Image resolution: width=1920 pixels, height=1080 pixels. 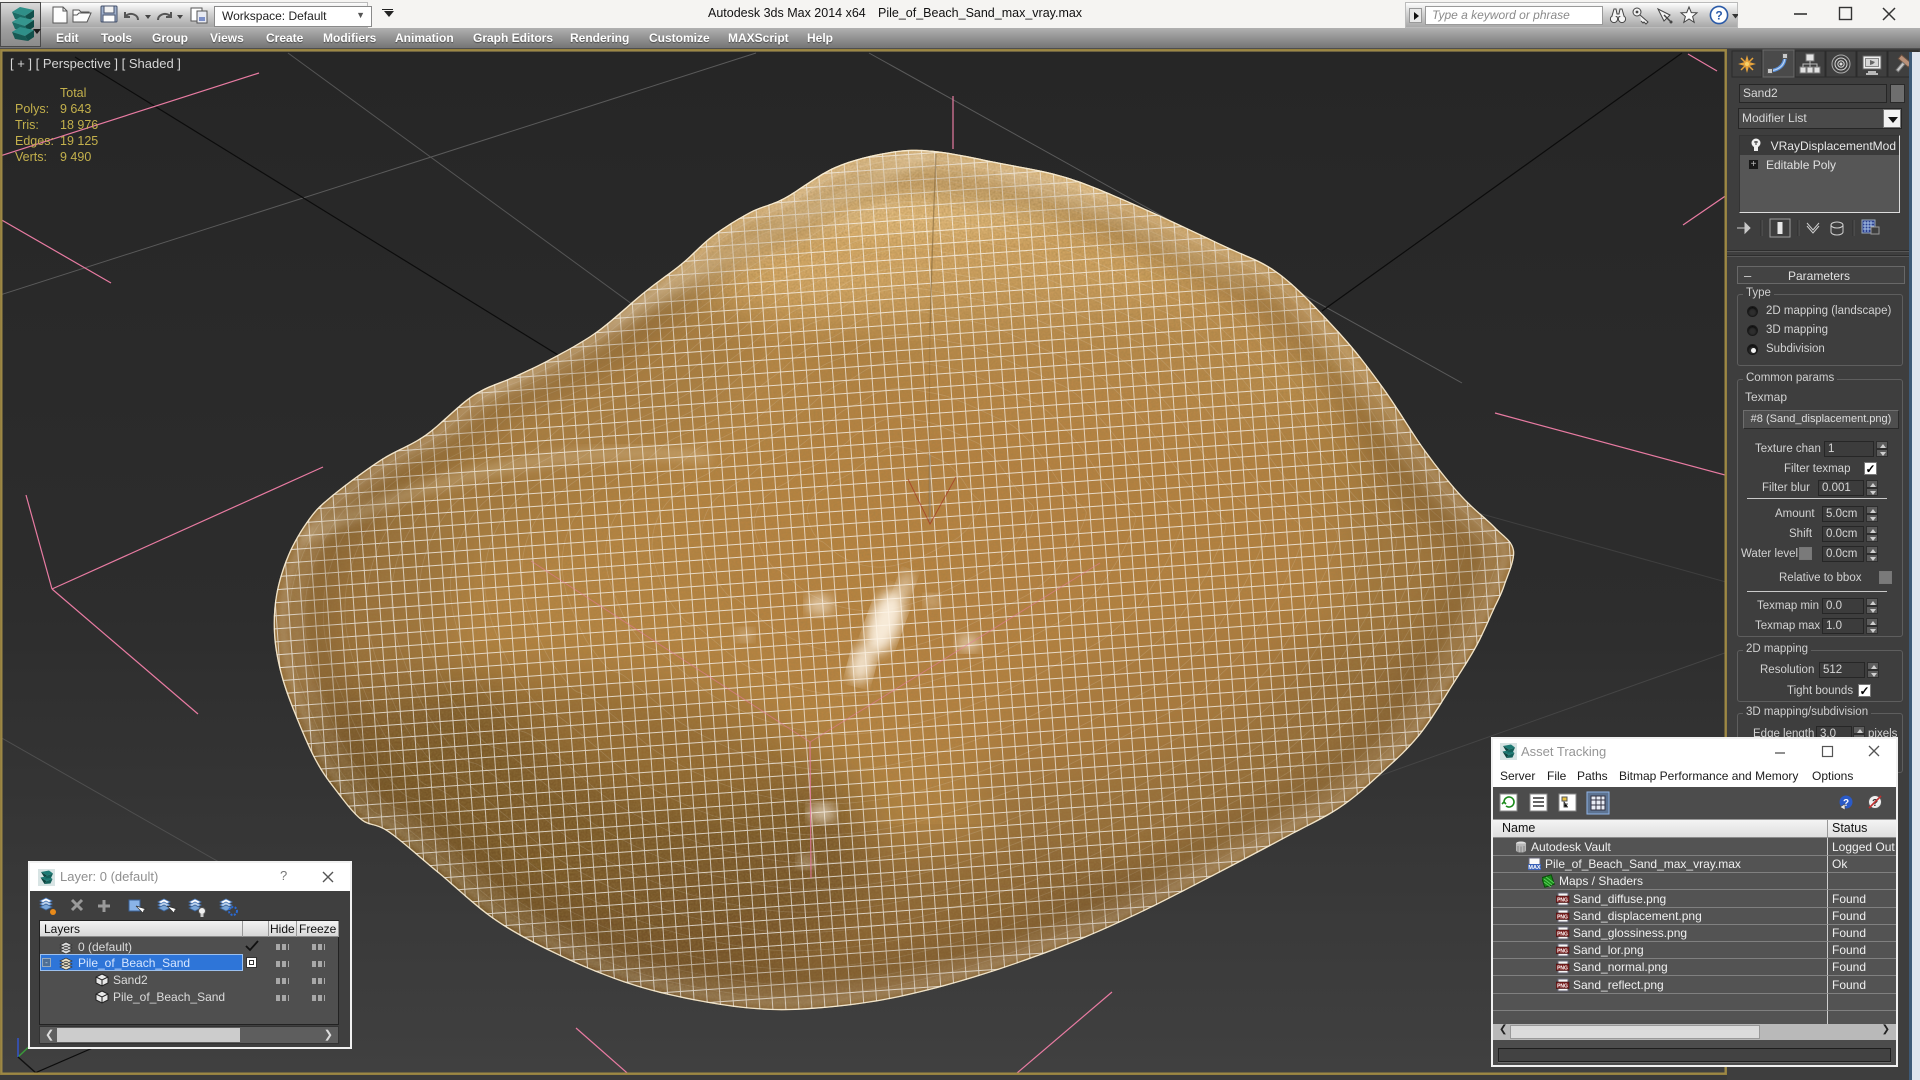 What do you see at coordinates (32, 109) in the screenshot?
I see `svg-text: Polys:` at bounding box center [32, 109].